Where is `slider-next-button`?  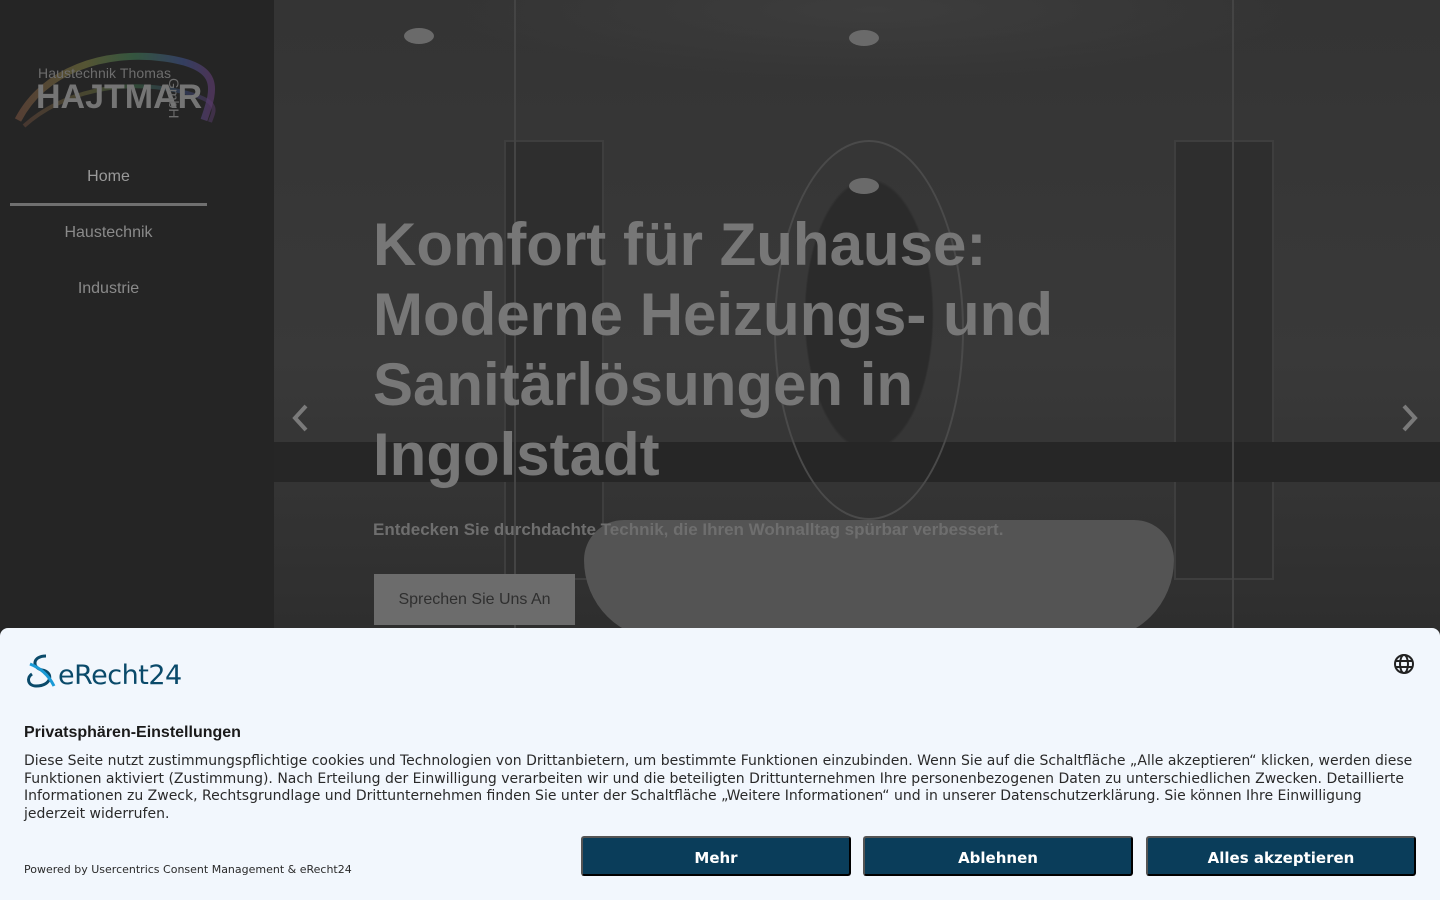
slider-next-button is located at coordinates (1409, 418).